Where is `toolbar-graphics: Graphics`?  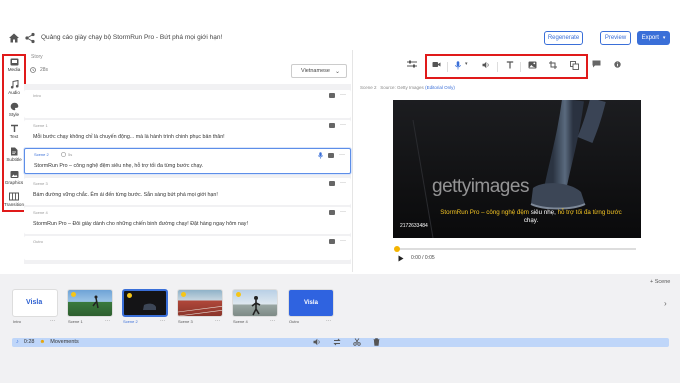 toolbar-graphics: Graphics is located at coordinates (14, 180).